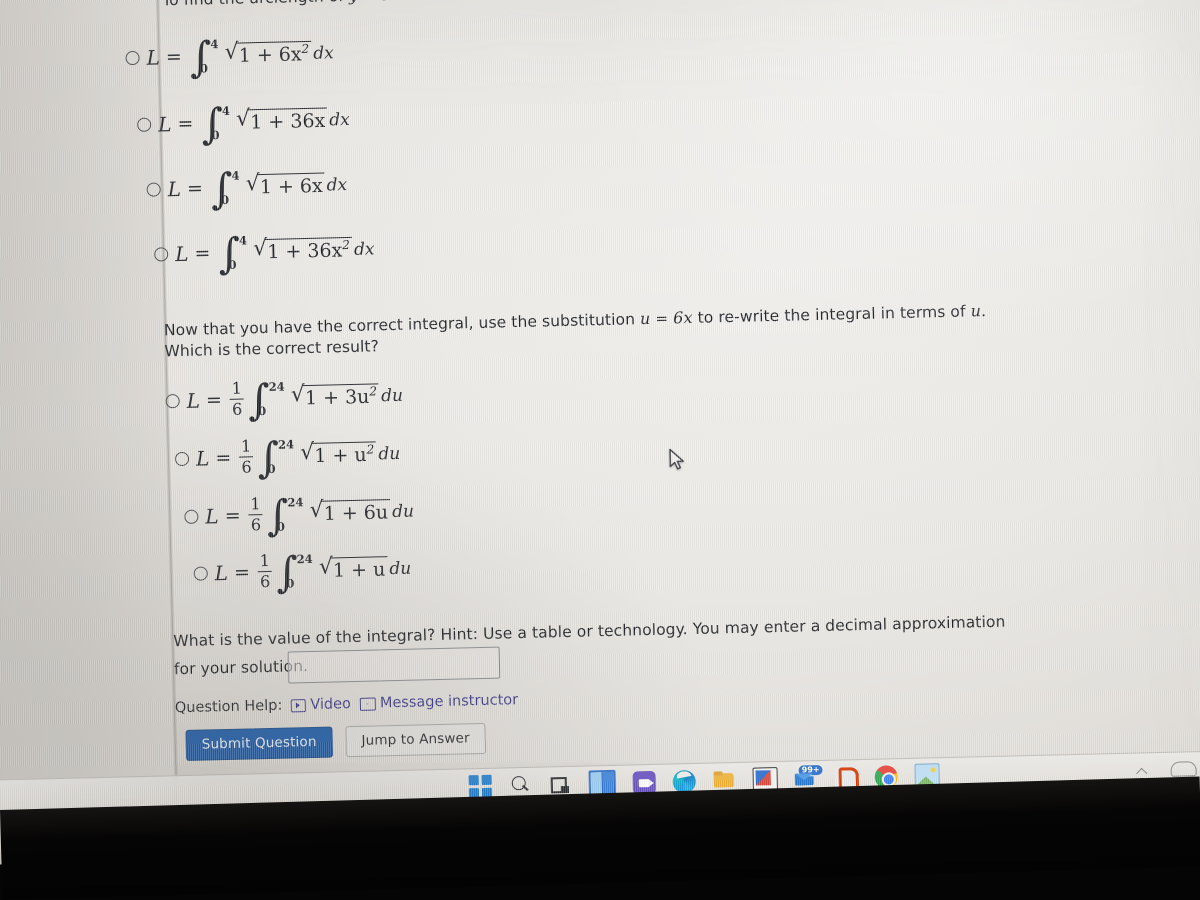 This screenshot has width=1200, height=900. Describe the element at coordinates (262, 411) in the screenshot. I see `q2-option-1-lower: 0` at that location.